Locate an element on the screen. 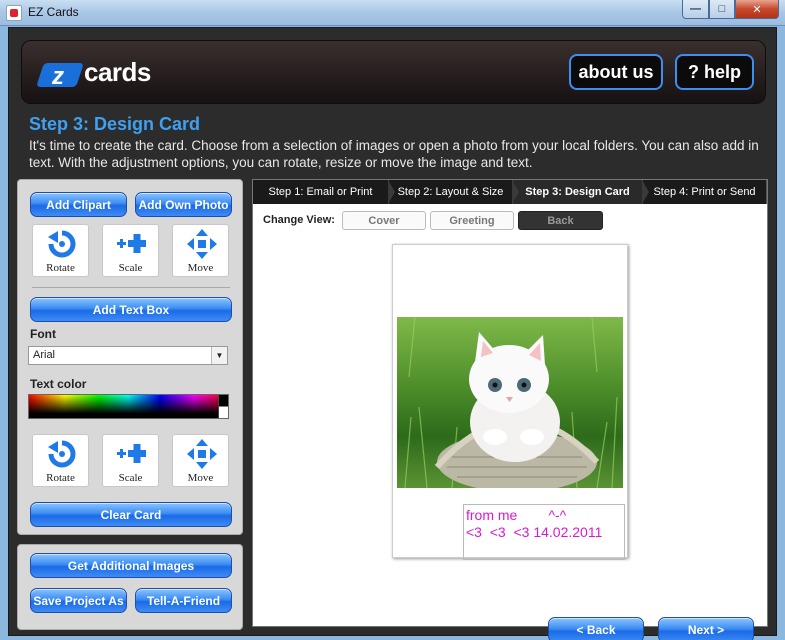 The width and height of the screenshot is (785, 640). text-rotate-button: Rotate is located at coordinates (60, 460).